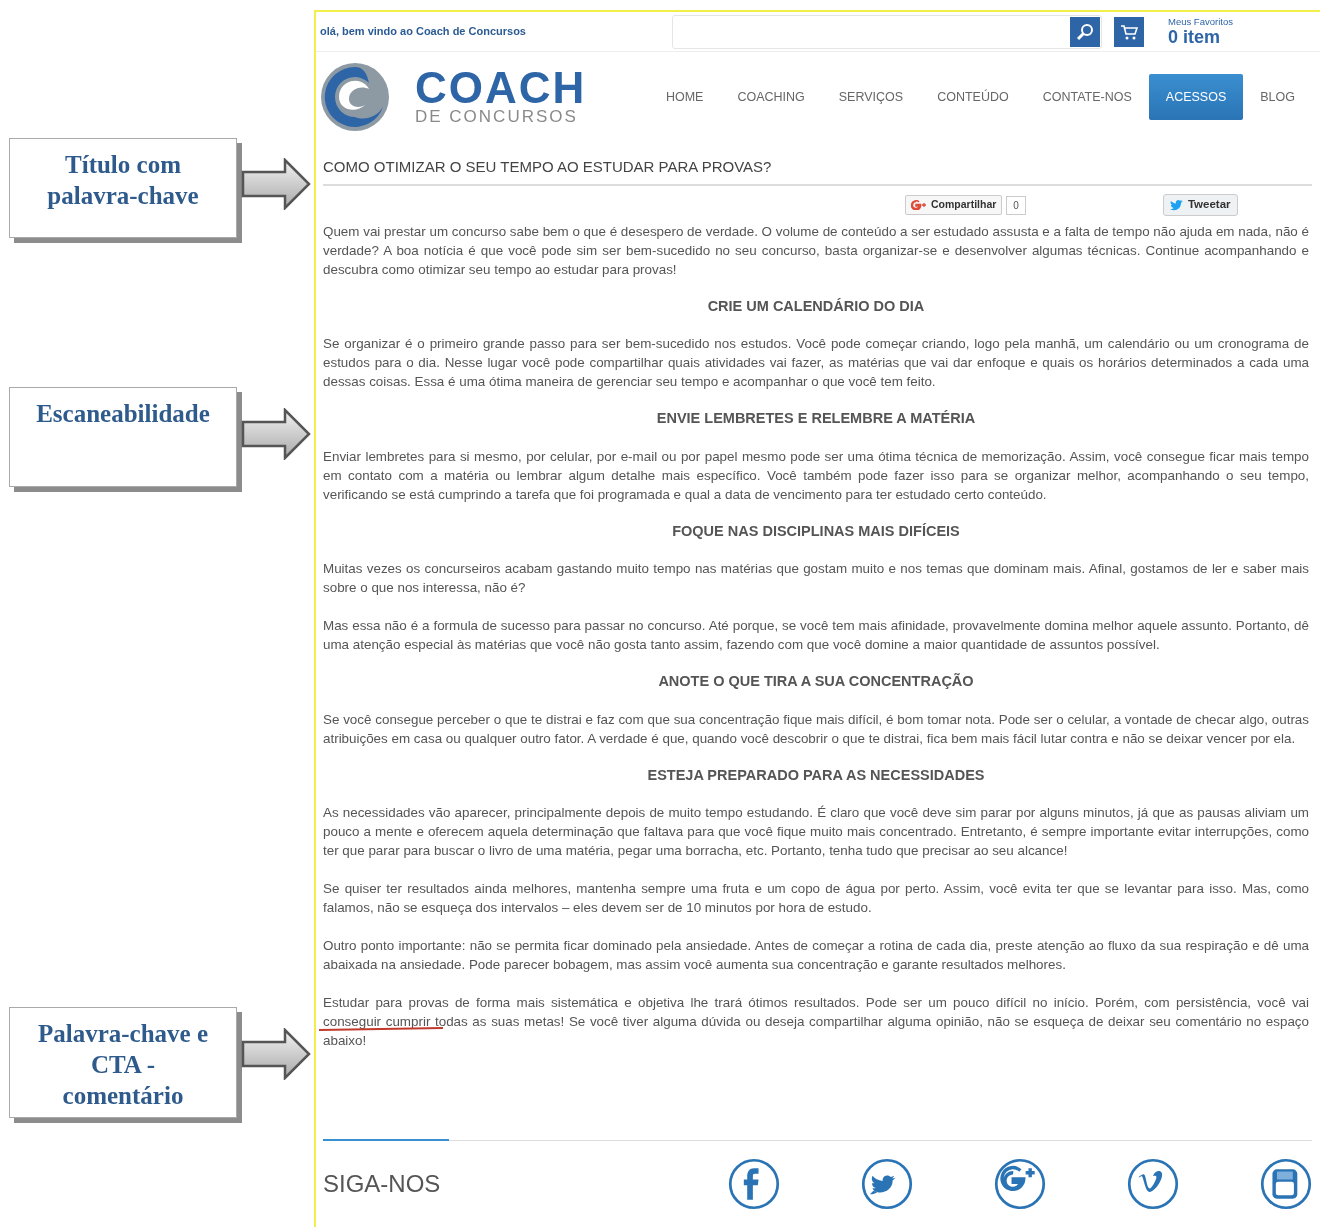 The height and width of the screenshot is (1227, 1320). I want to click on body-paragraph: Se organizar é o primeiro grande passo para ser bem-sucedido nos estudos. Você pode começar criando, logo pela manhã, um calendário ou um cronograma de estudos para o dia. Nesse lugar você pode compartilhar quais atividades vai fazer, as matérias que vai dar enfoque e quais os horários determinados a cada uma dessas coisas. Essa é uma ótima maneira de gerenciar seu tempo e acompanhar o que você tem feito., so click(816, 363).